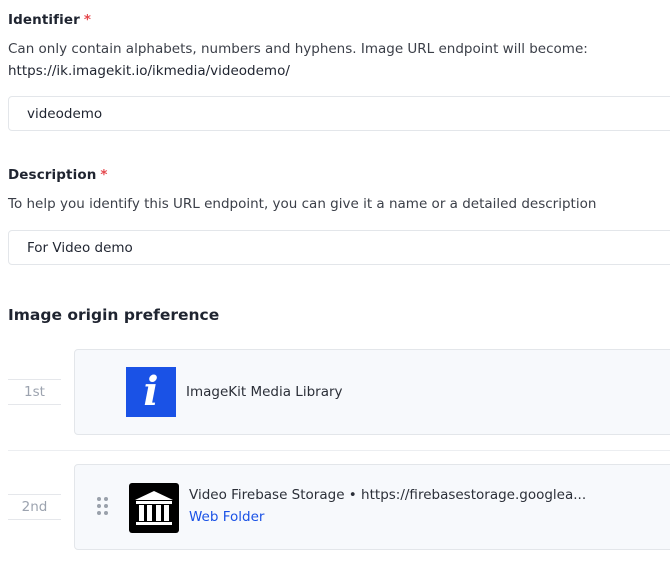 The width and height of the screenshot is (670, 566). What do you see at coordinates (151, 392) in the screenshot?
I see `imagekit-logo-icon: i` at bounding box center [151, 392].